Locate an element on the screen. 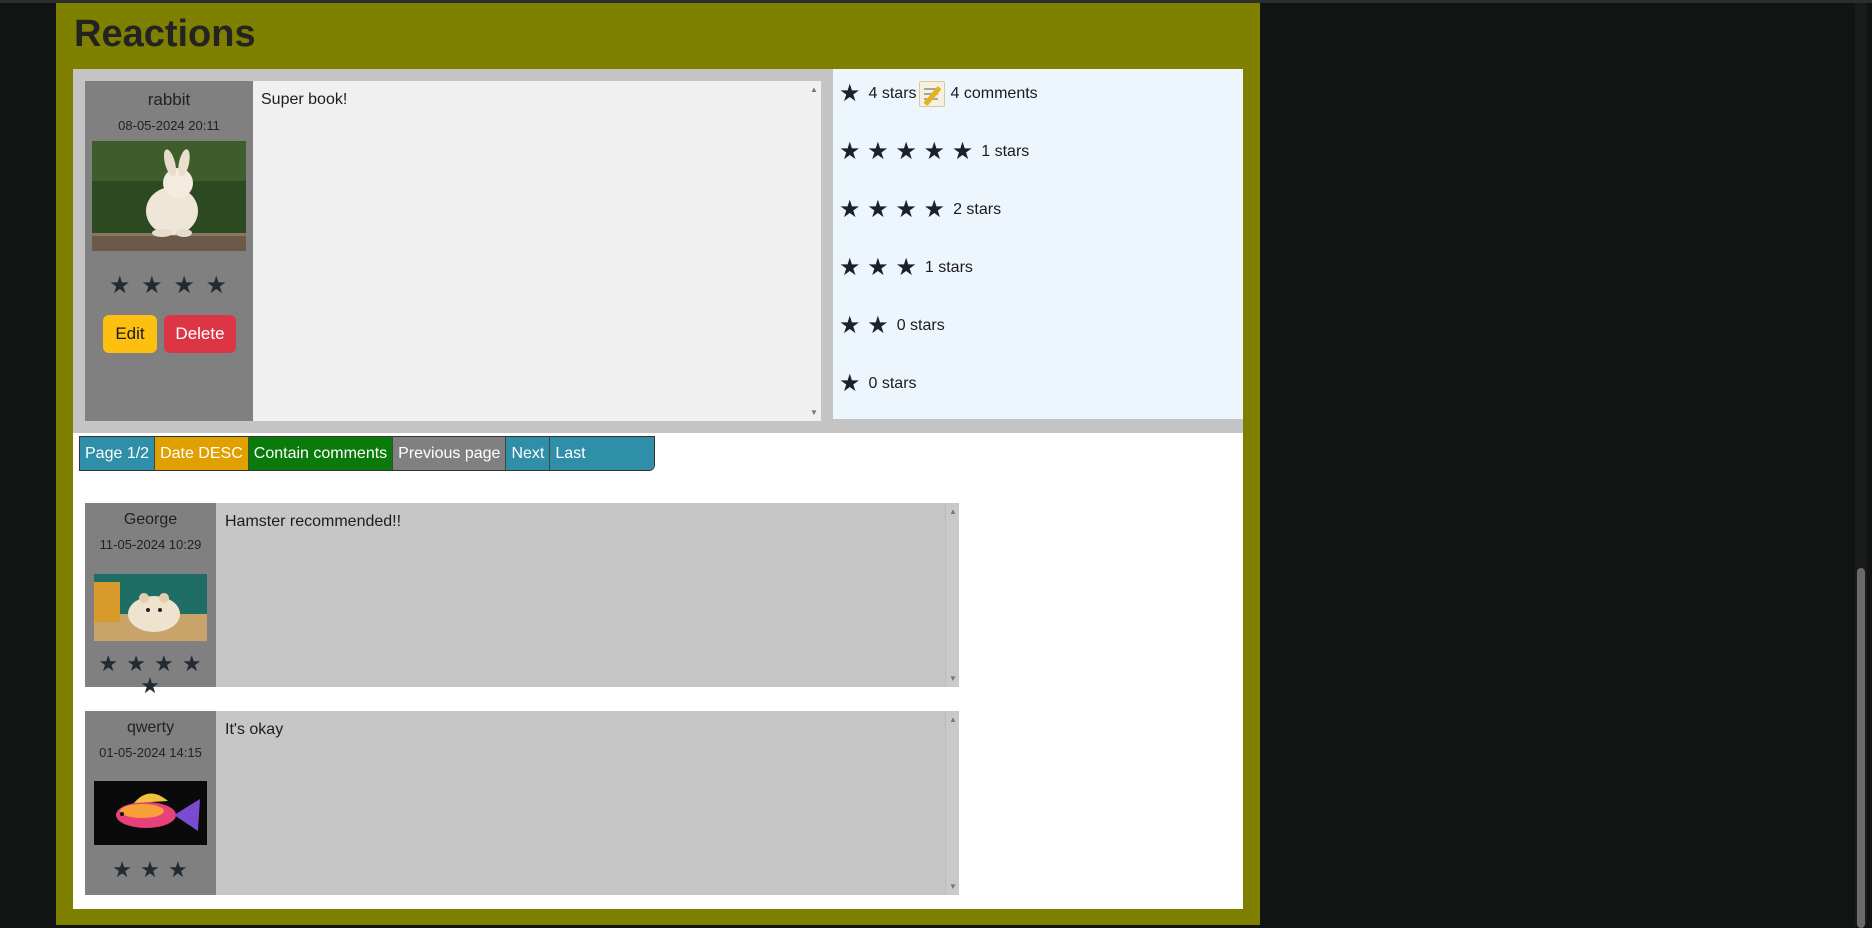 The width and height of the screenshot is (1872, 928). reaction-text-area: Super book! ▲ ▼ is located at coordinates (537, 251).